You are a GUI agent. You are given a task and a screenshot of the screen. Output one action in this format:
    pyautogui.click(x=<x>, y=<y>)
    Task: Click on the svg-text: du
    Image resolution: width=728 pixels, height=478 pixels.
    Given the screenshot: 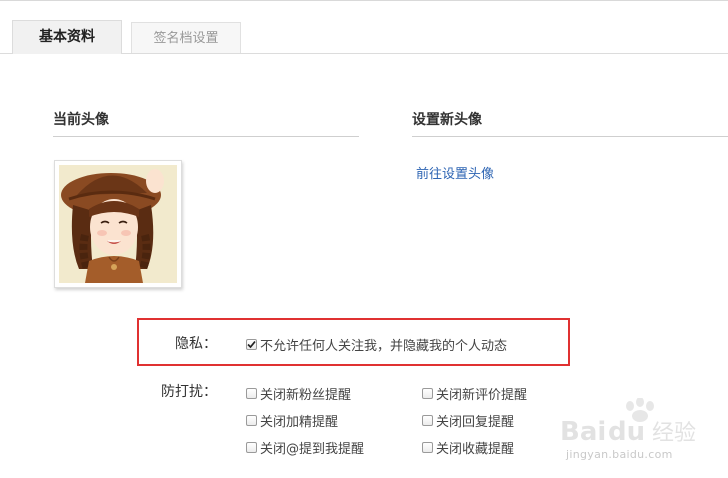 What is the action you would take?
    pyautogui.click(x=626, y=432)
    